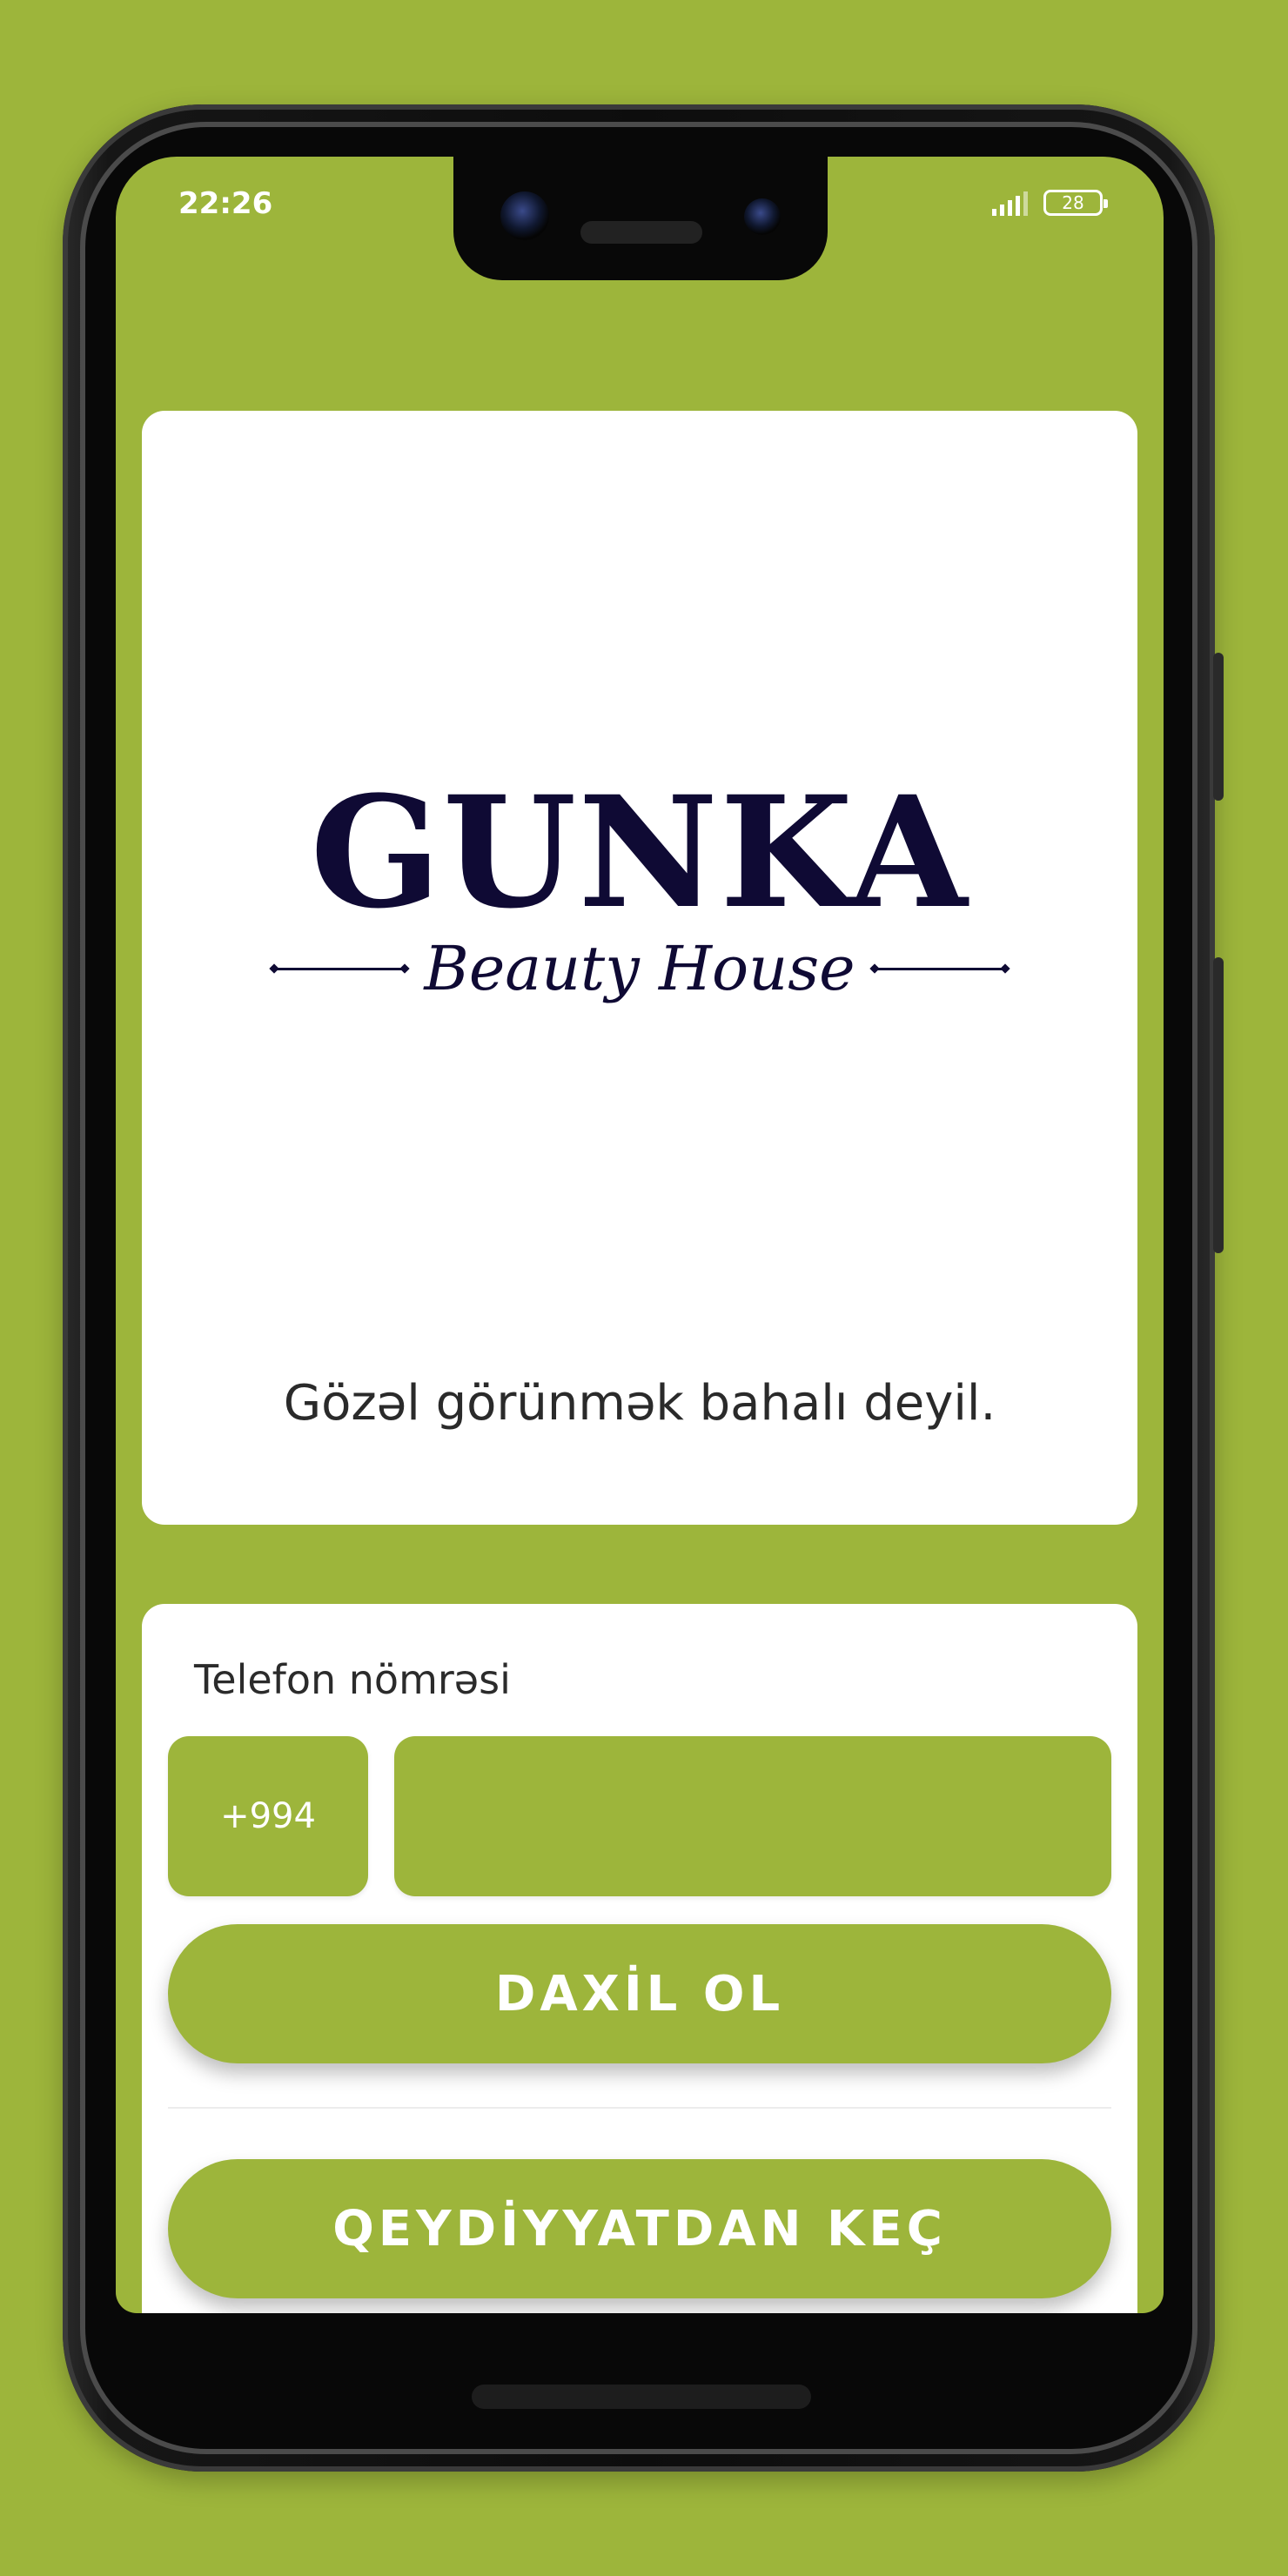 The height and width of the screenshot is (2576, 1288). Describe the element at coordinates (639, 2228) in the screenshot. I see `register-button: QEYDİYYATDAN KEÇ` at that location.